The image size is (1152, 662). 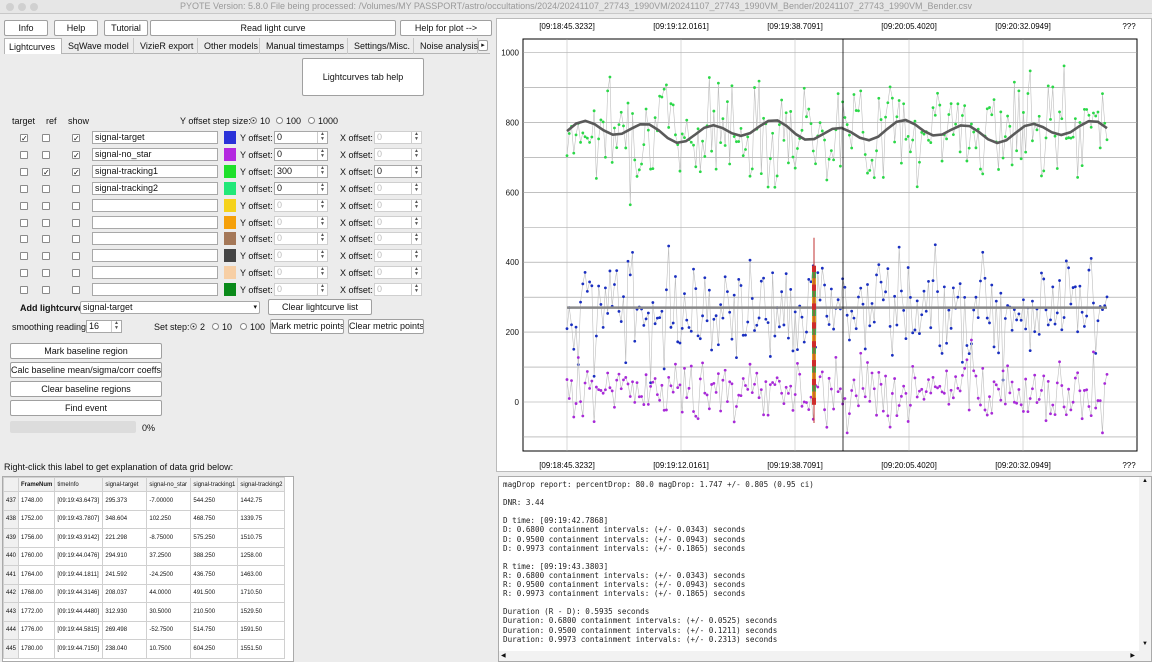 I want to click on table-cell: 1760.00, so click(x=37, y=556).